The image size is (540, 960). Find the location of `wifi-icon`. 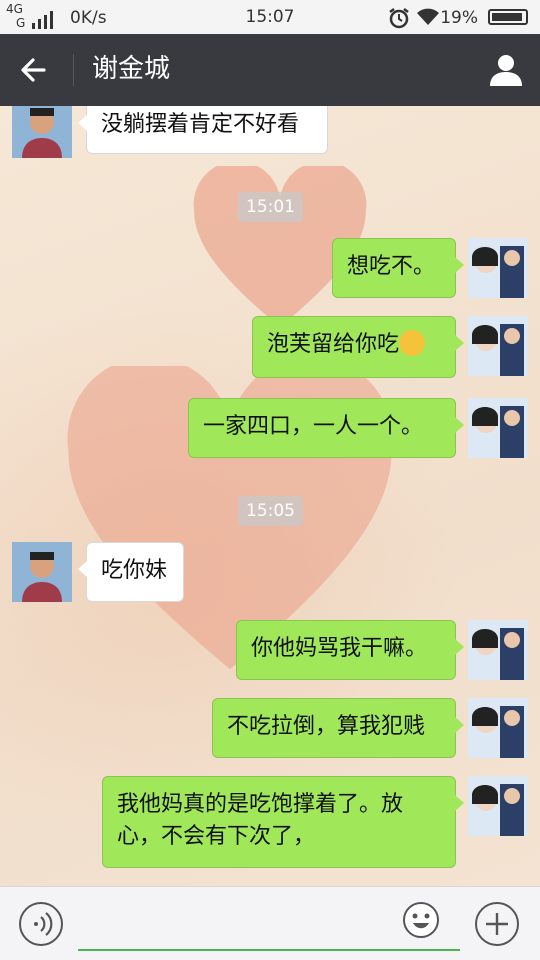

wifi-icon is located at coordinates (428, 16).